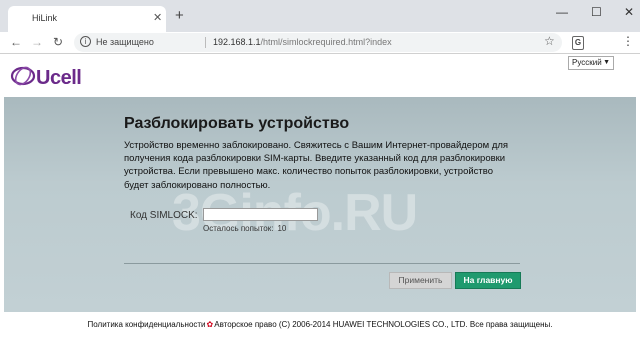  I want to click on browser-menu-icon: ⋮, so click(628, 41).